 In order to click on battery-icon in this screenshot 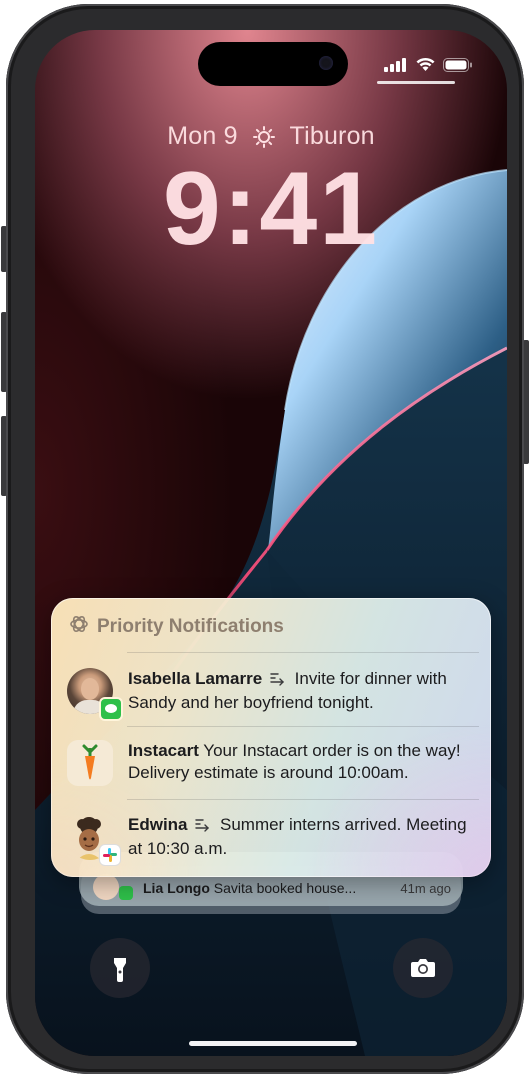, I will do `click(458, 67)`.